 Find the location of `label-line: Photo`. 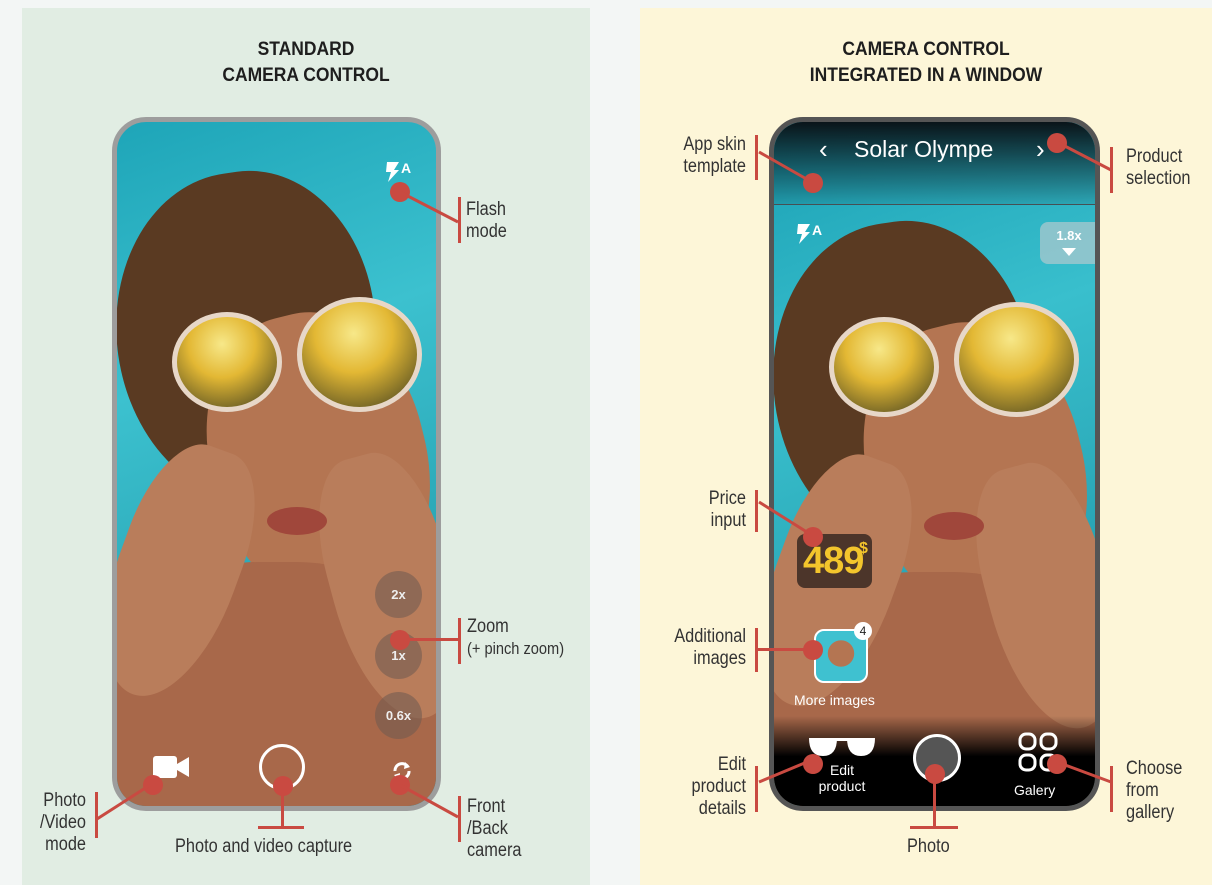

label-line: Photo is located at coordinates (64, 800).